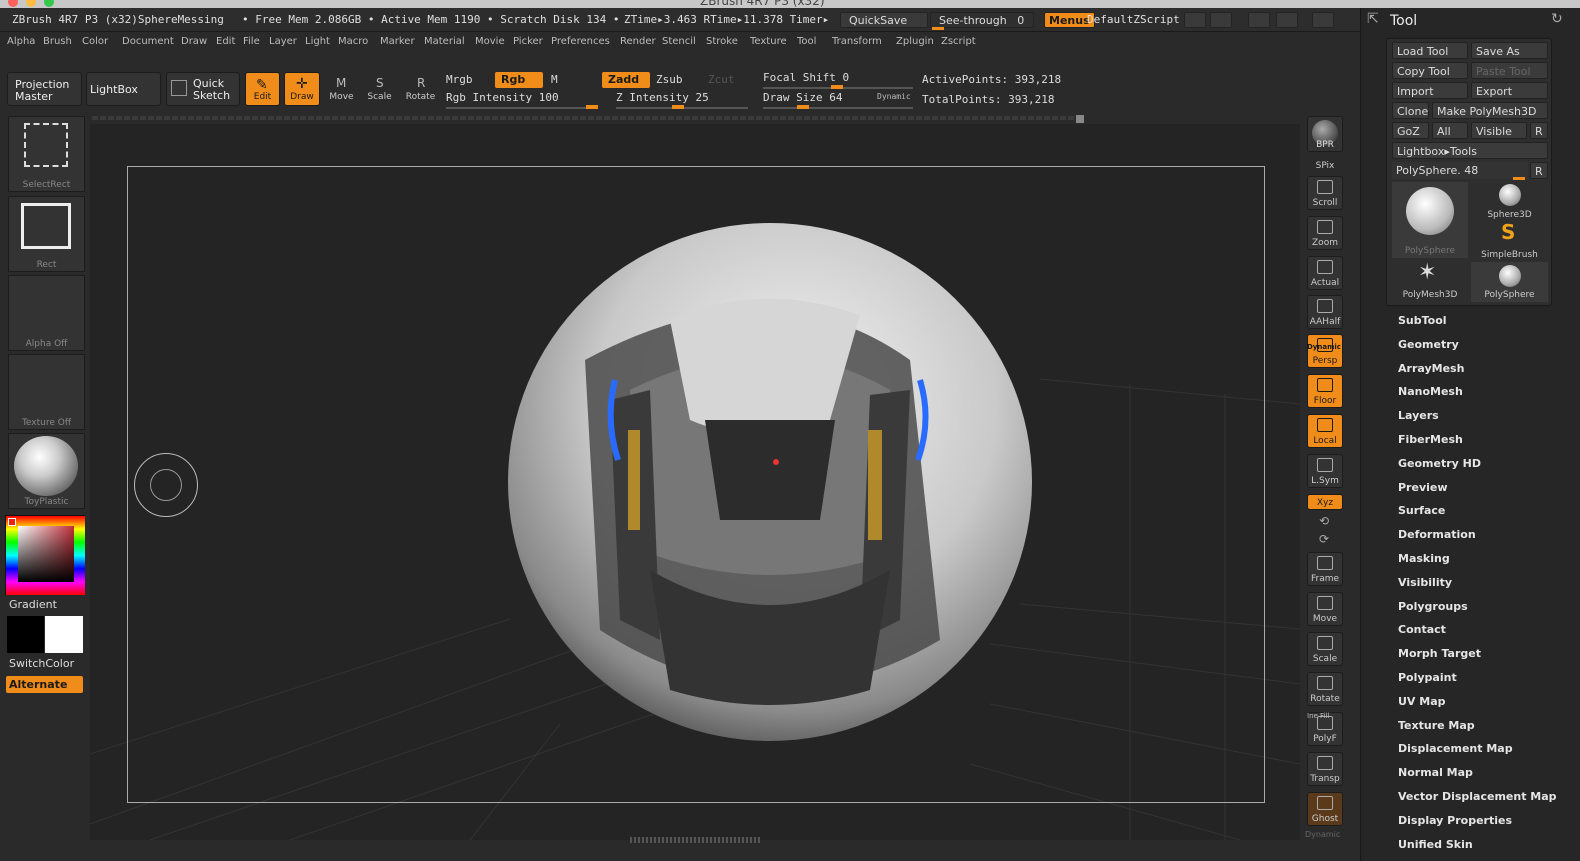 The width and height of the screenshot is (1580, 861). Describe the element at coordinates (1287, 20) in the screenshot. I see `ui-layout-icon` at that location.